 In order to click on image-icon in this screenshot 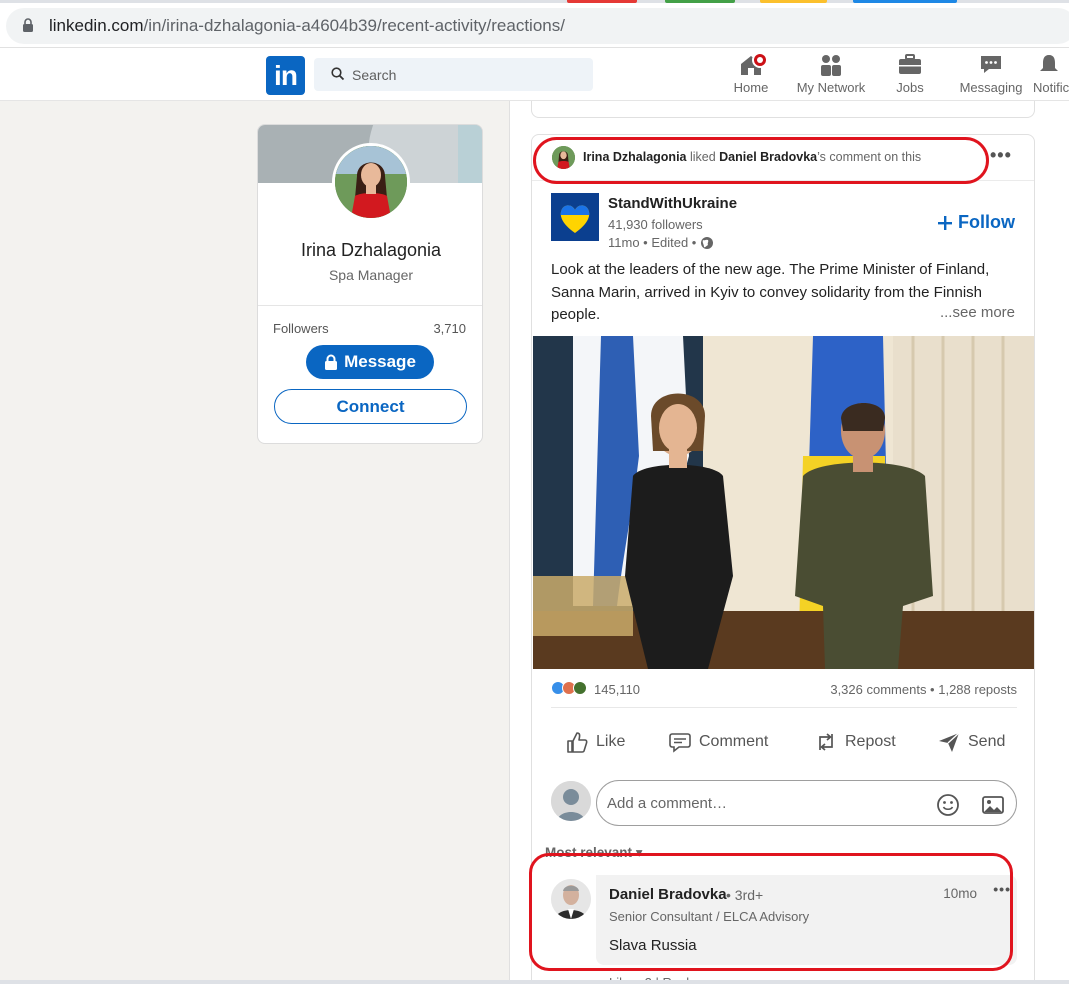, I will do `click(993, 805)`.